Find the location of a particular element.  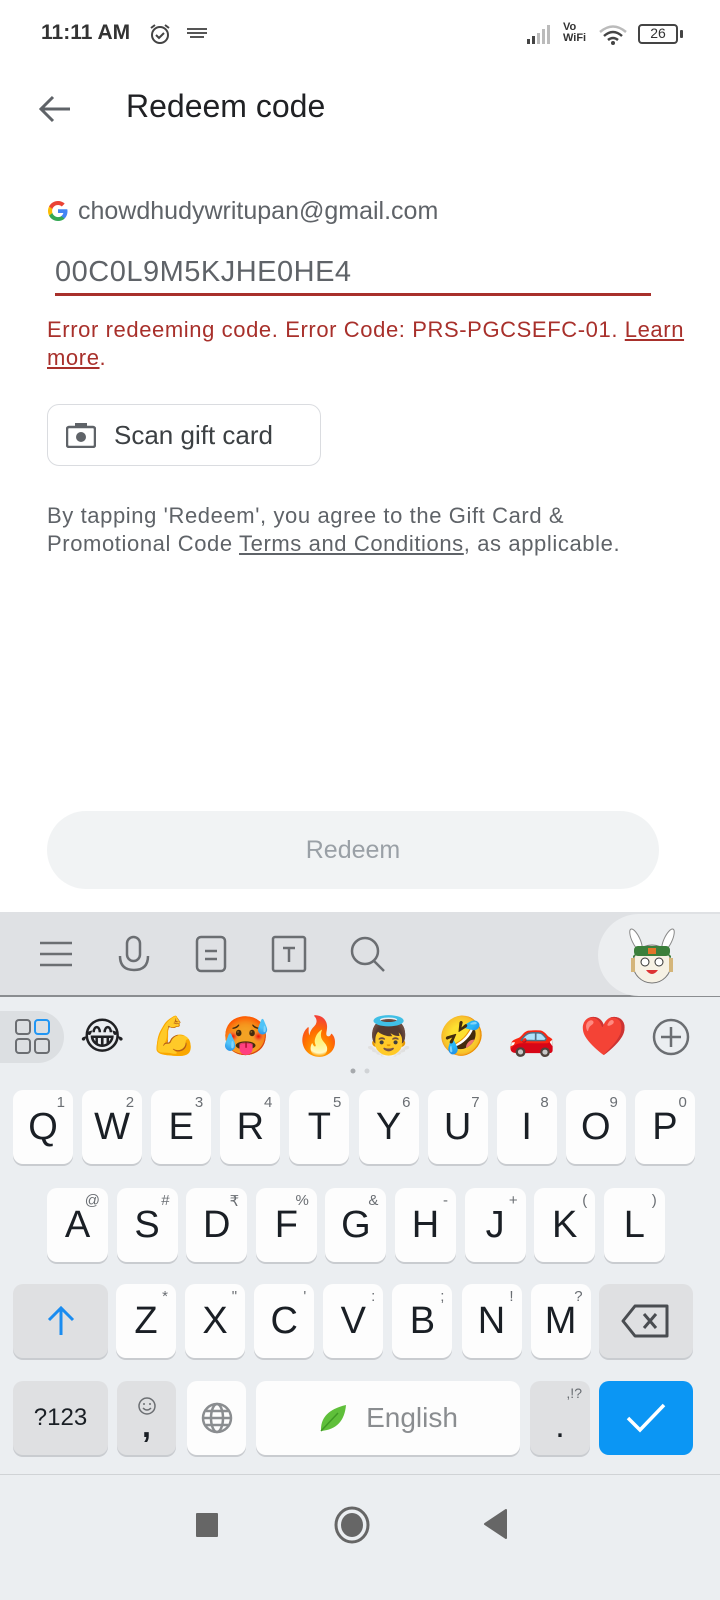

vowifi-icon: Vo WiFi is located at coordinates (574, 33).